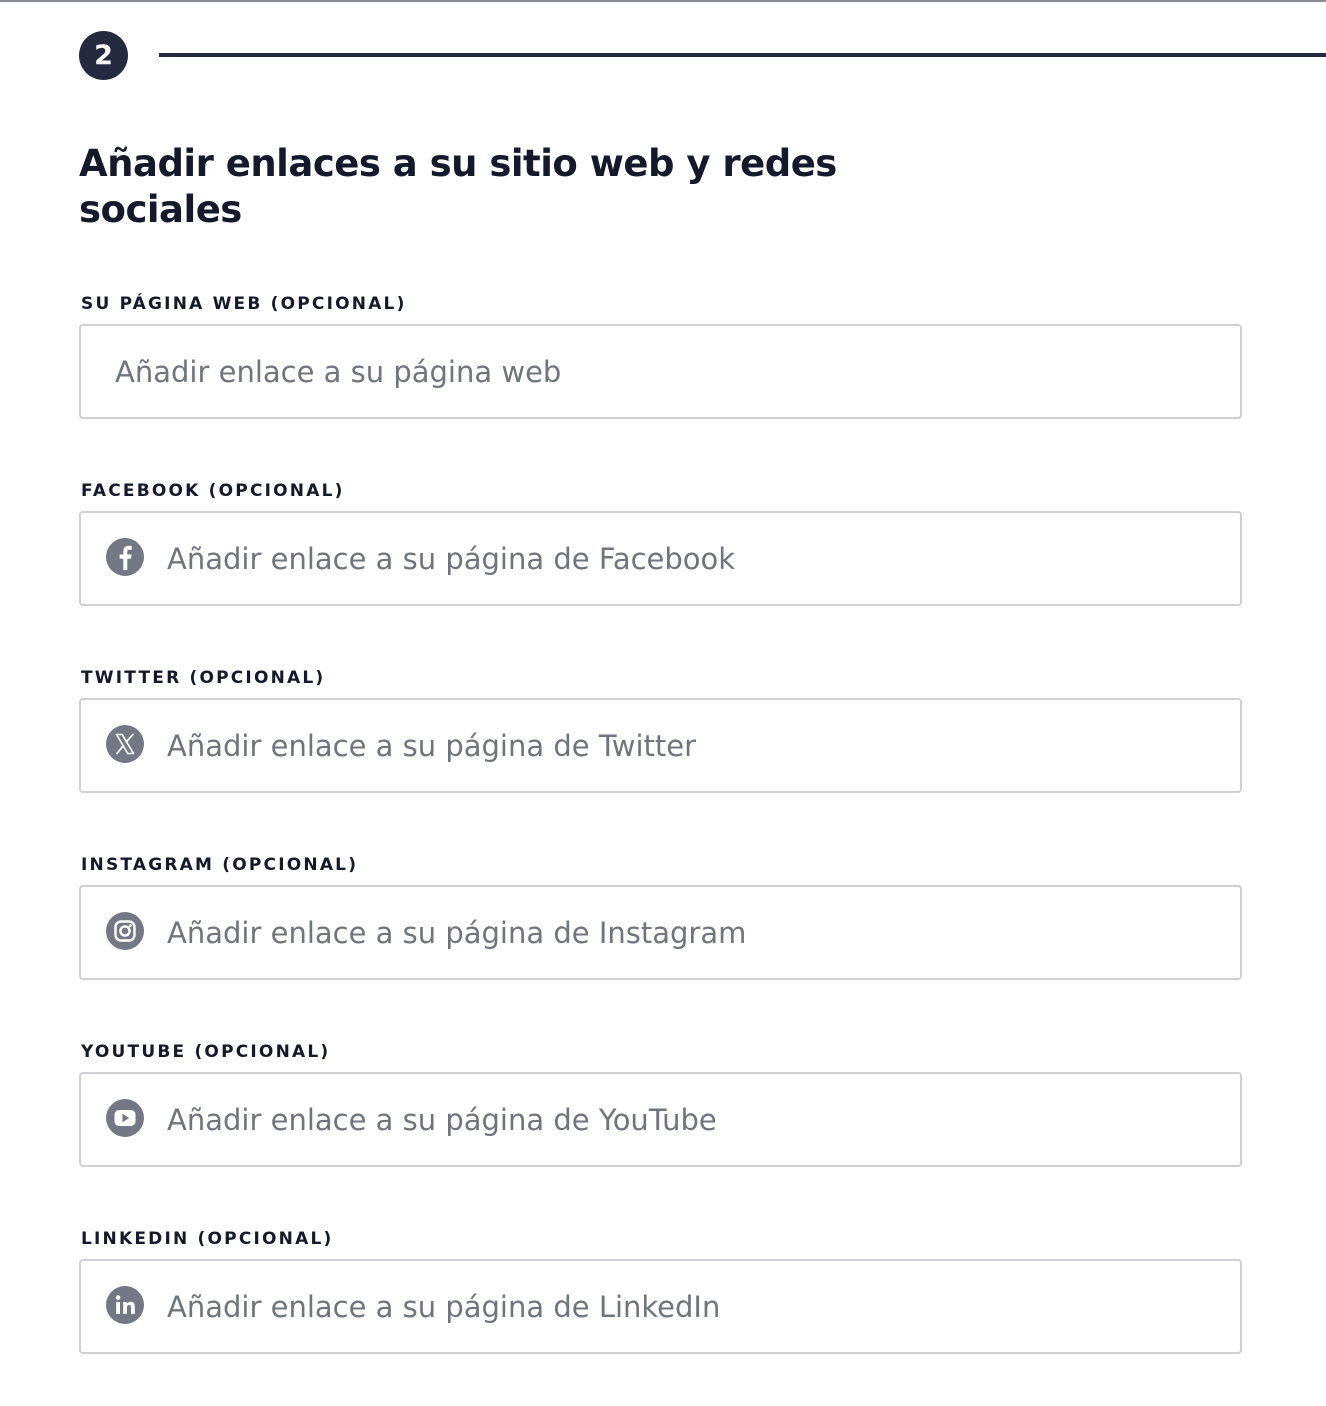 This screenshot has height=1406, width=1326. I want to click on linkedin-icon, so click(125, 1305).